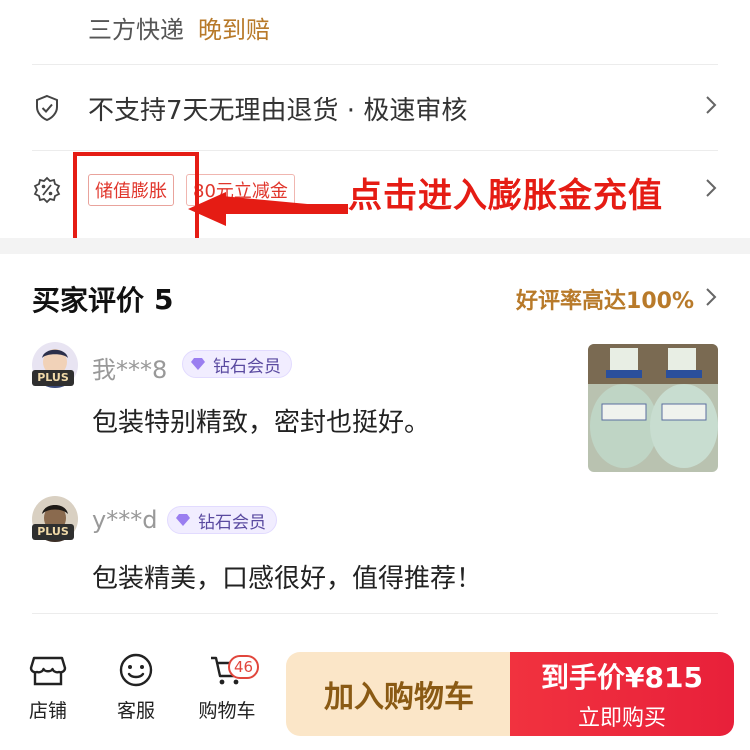 The image size is (750, 750). I want to click on annotation-text: 点击进入膨胀金充值, so click(505, 196).